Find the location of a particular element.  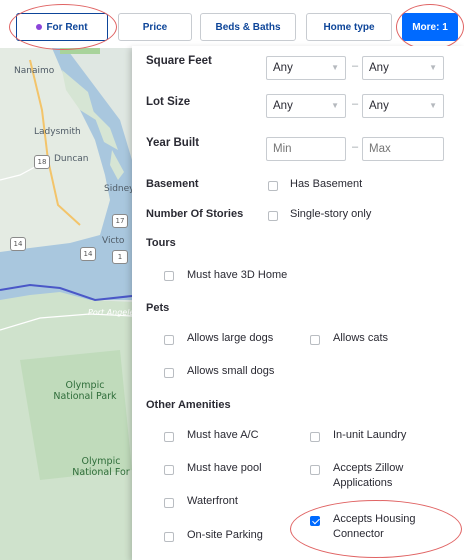

beds-baths-filter-label: Beds & Baths is located at coordinates (248, 27).